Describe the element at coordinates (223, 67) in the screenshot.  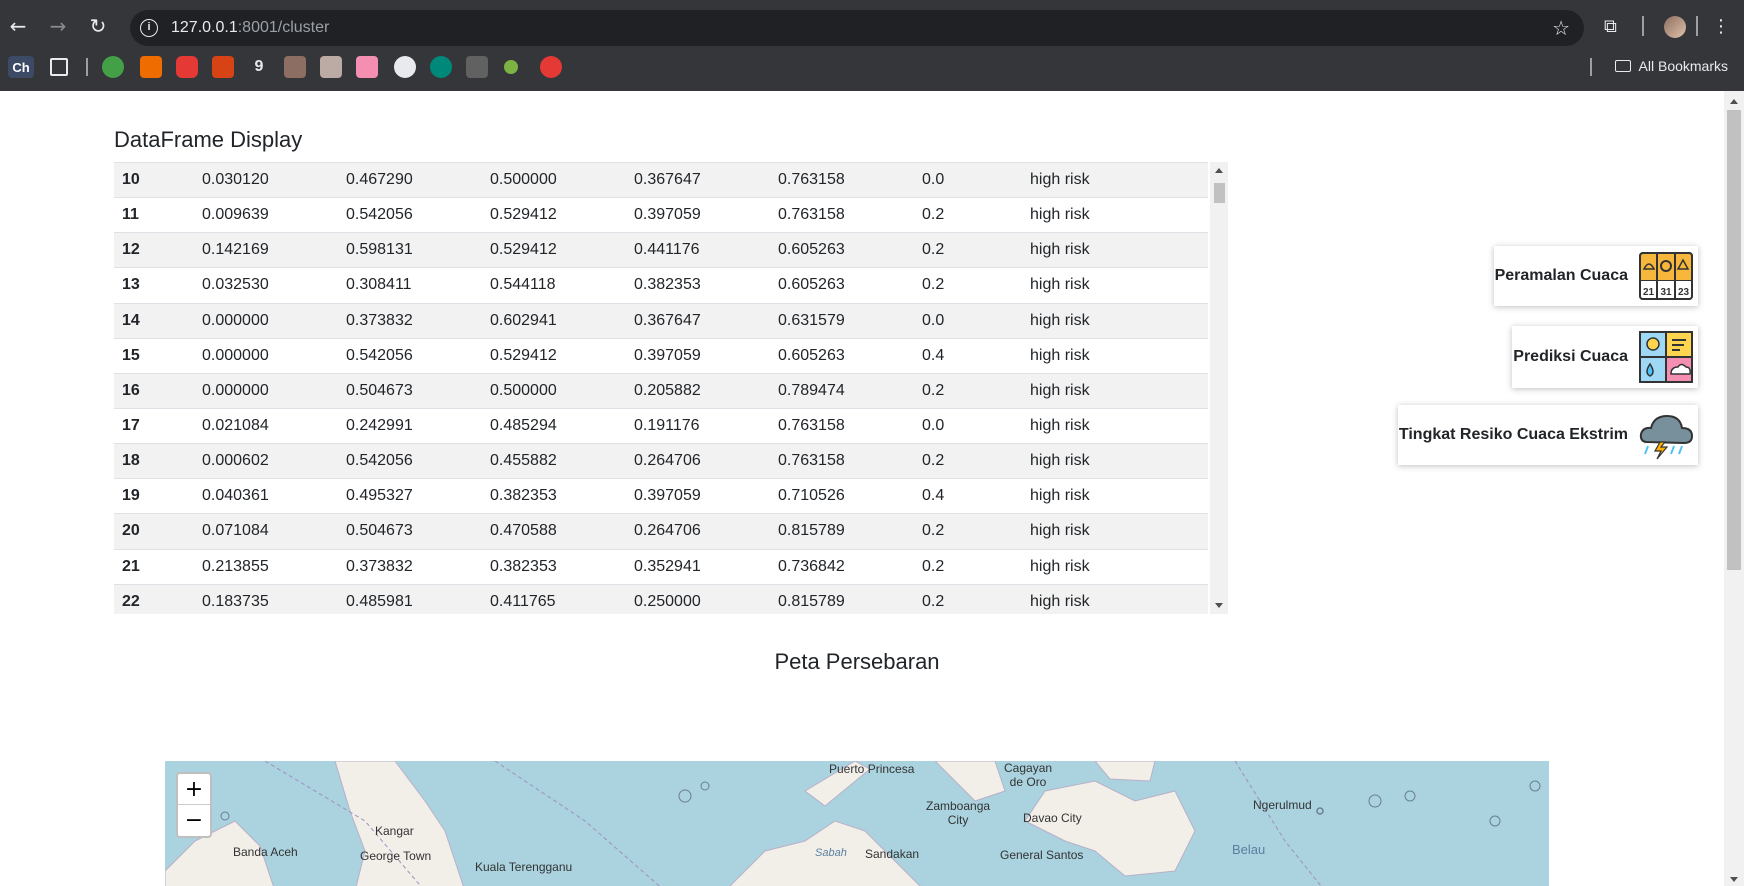
I see `bookmark-icon-k` at that location.